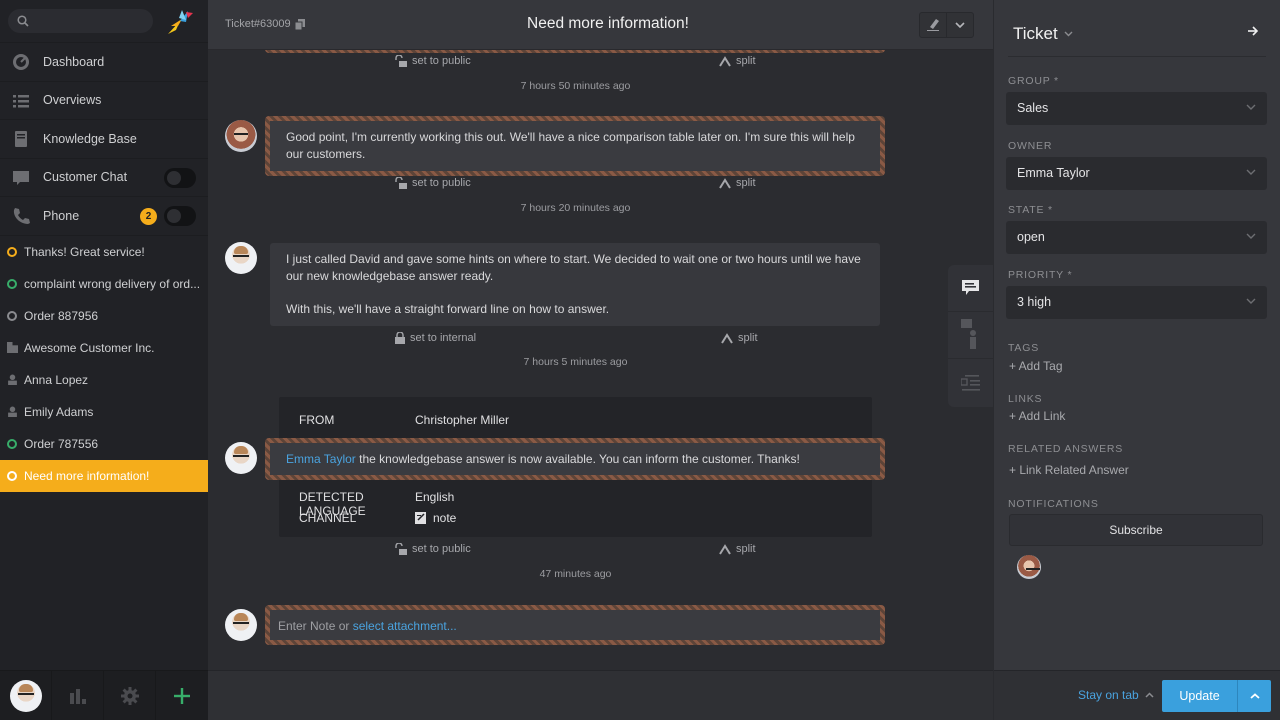  What do you see at coordinates (182, 695) in the screenshot?
I see `new-button` at bounding box center [182, 695].